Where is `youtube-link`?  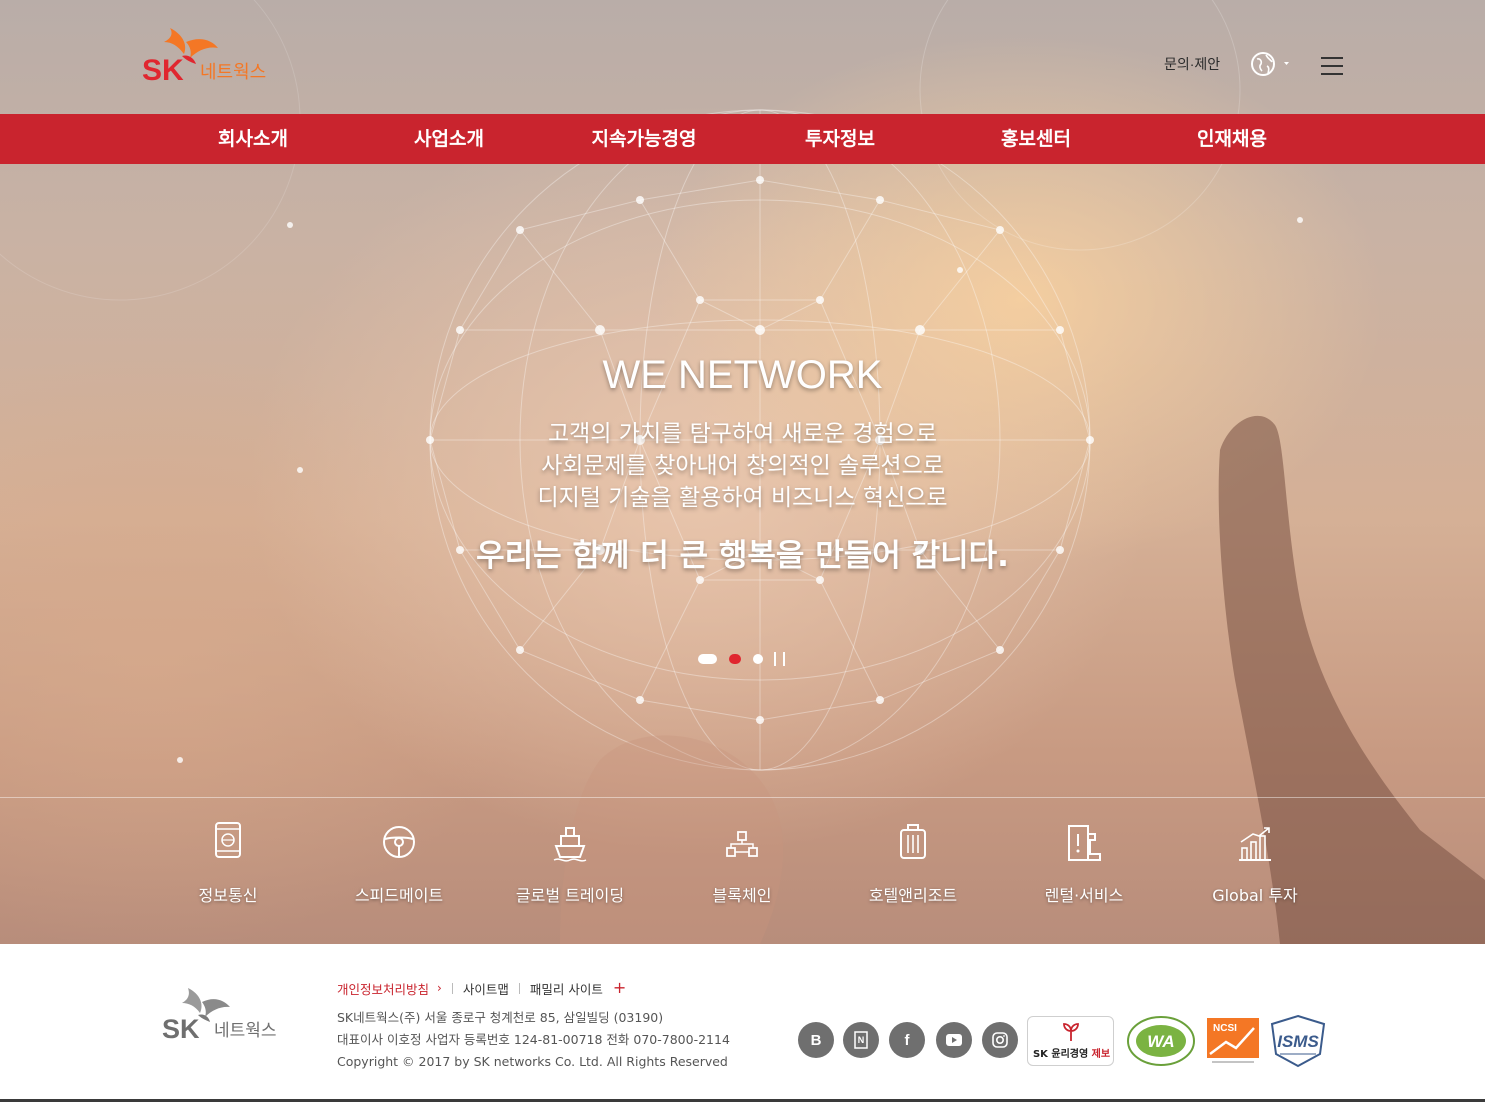 youtube-link is located at coordinates (954, 1040).